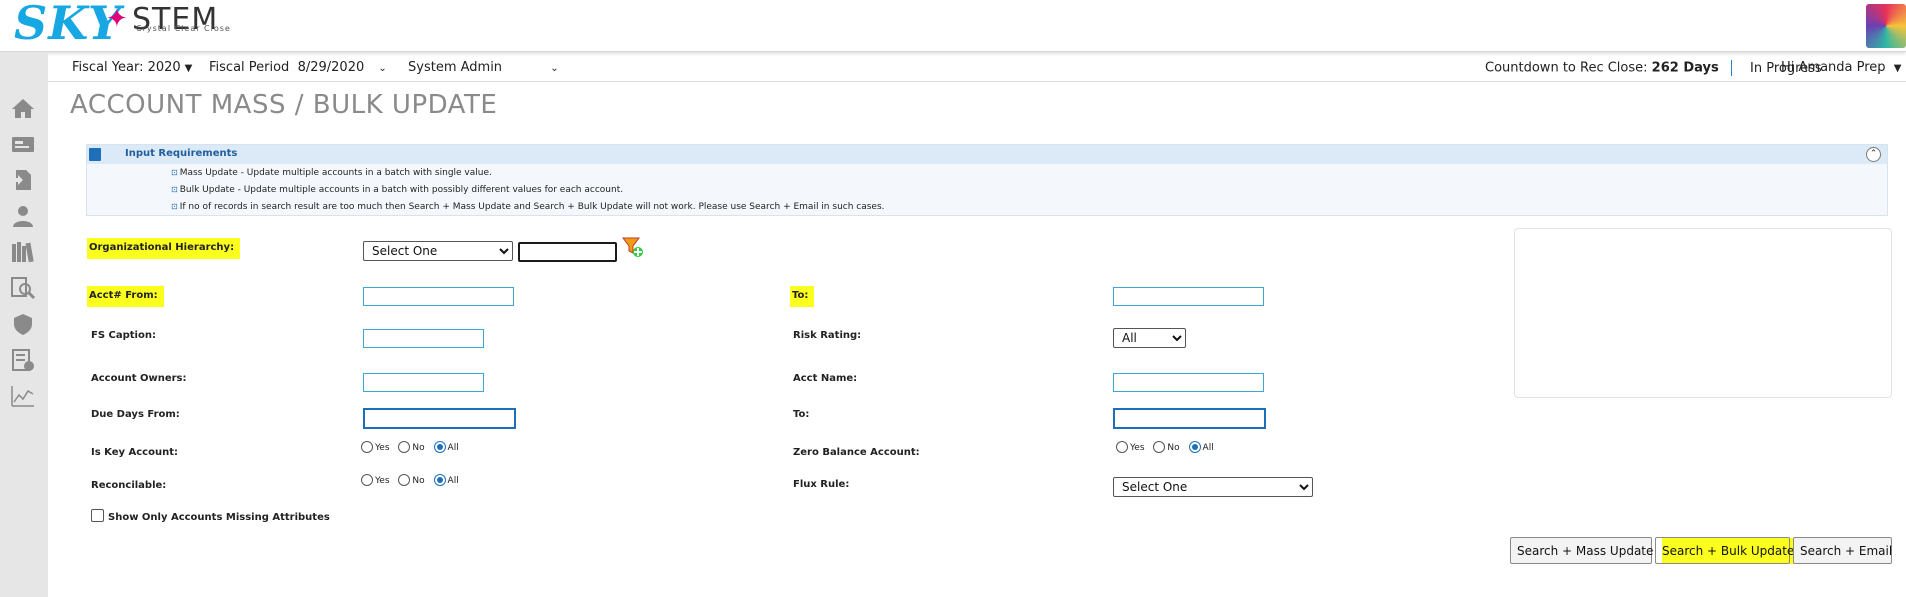 The width and height of the screenshot is (1906, 597). I want to click on reconcilable-label: Reconcilable:, so click(129, 485).